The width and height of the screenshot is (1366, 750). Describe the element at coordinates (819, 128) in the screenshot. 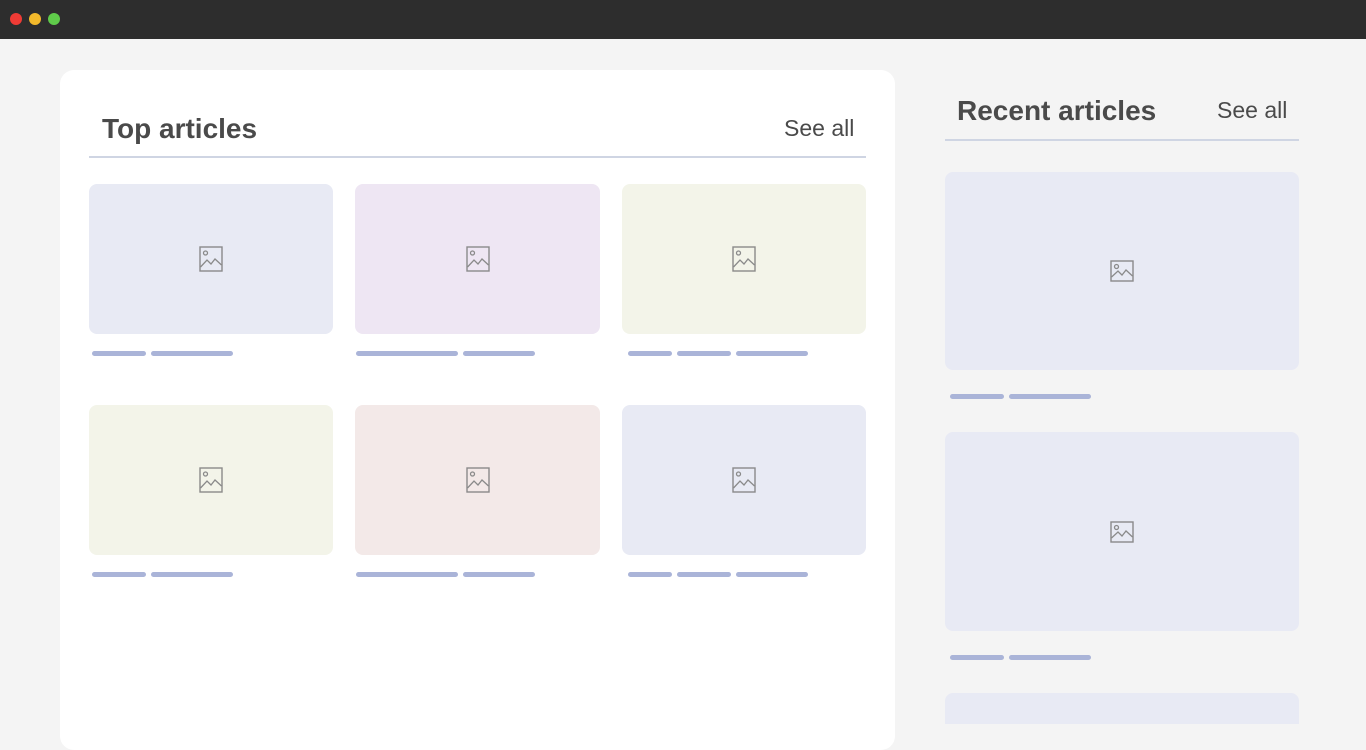

I see `top-articles-see-all-link: See all` at that location.